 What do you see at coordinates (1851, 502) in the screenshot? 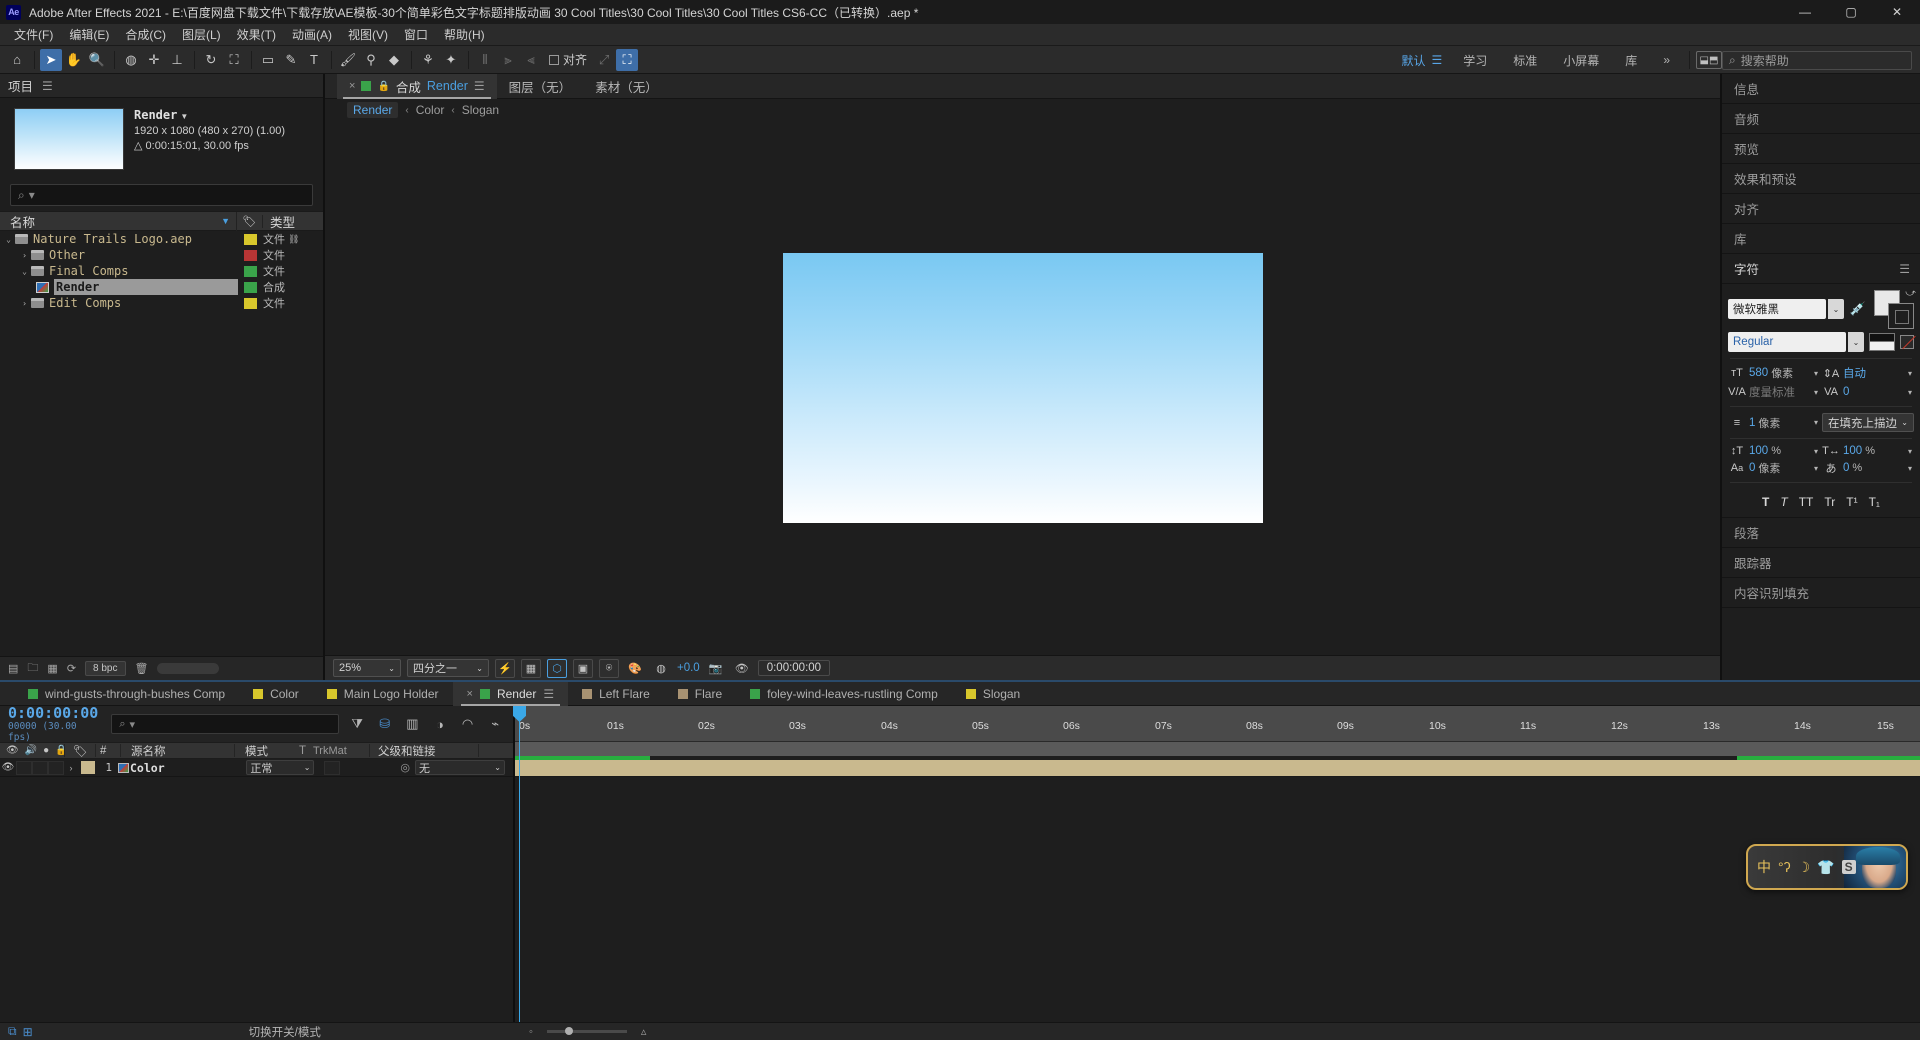
I see `superscript-button: T¹` at bounding box center [1851, 502].